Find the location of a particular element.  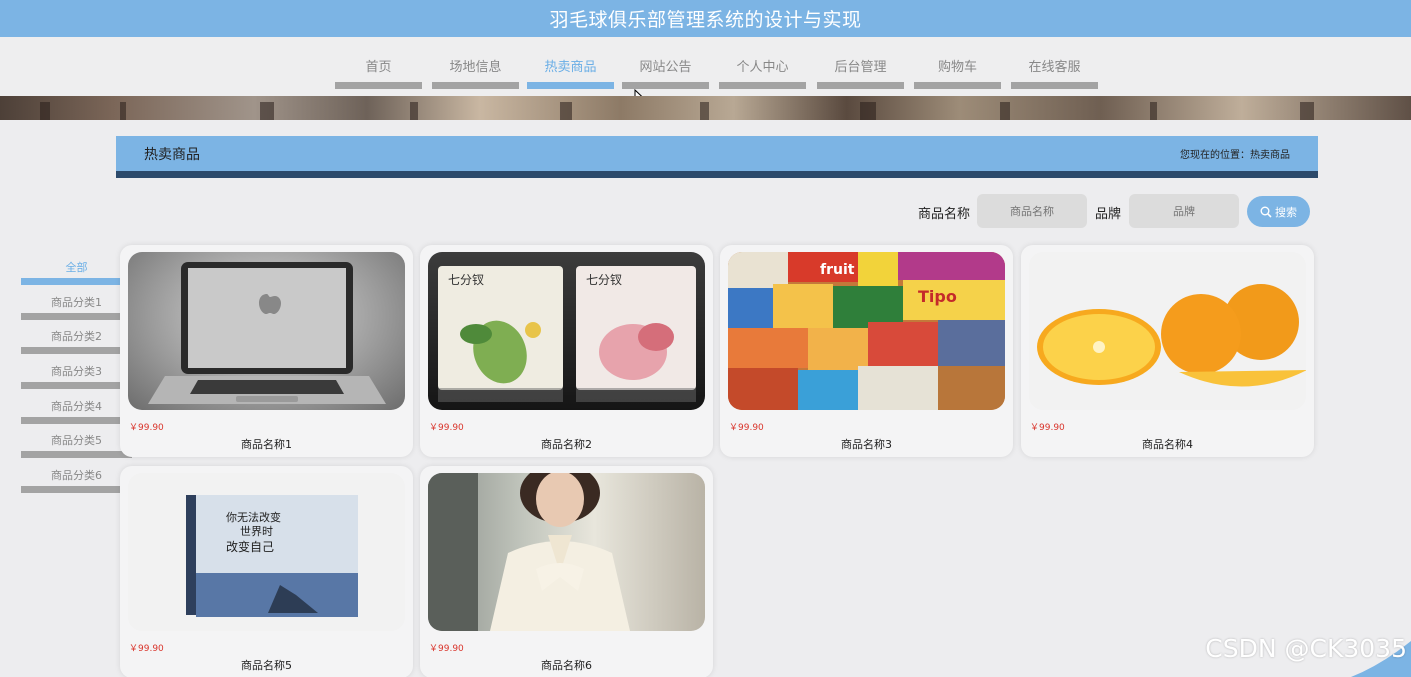

nav-item-profile: 个人中心 is located at coordinates (762, 63).